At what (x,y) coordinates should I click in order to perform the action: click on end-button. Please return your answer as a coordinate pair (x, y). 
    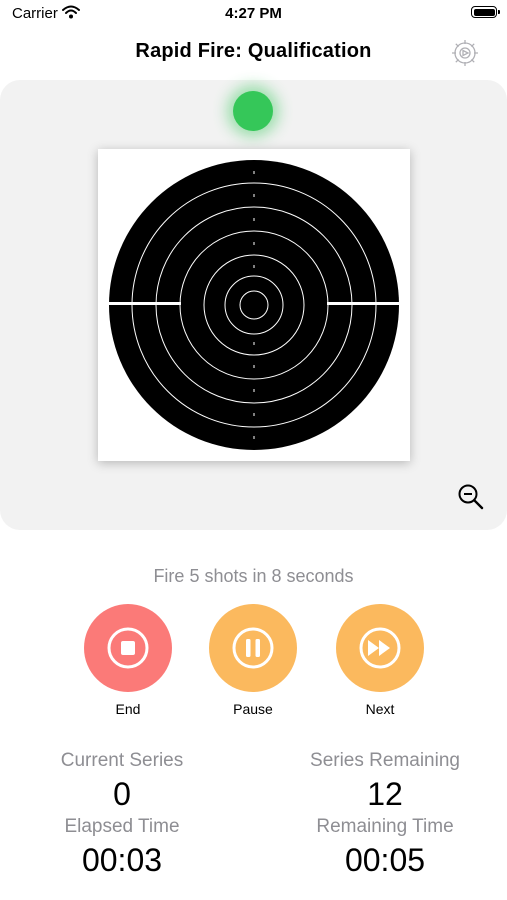
    Looking at the image, I should click on (128, 648).